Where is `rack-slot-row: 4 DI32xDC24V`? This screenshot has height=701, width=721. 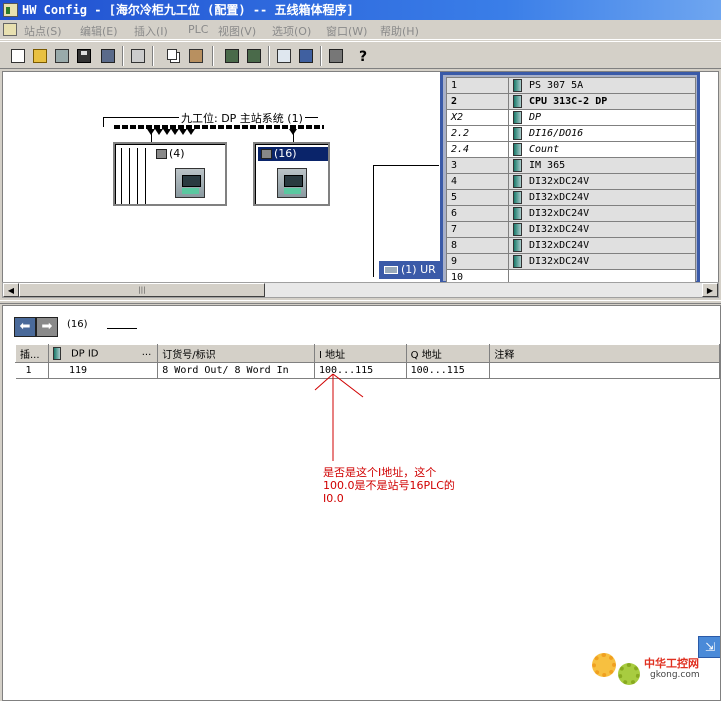
rack-slot-row: 4 DI32xDC24V is located at coordinates (571, 181).